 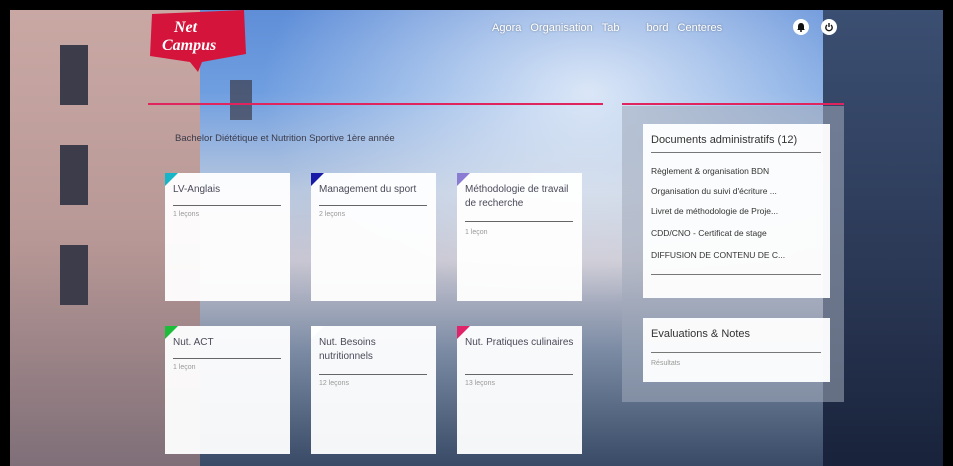 What do you see at coordinates (829, 27) in the screenshot?
I see `power-icon` at bounding box center [829, 27].